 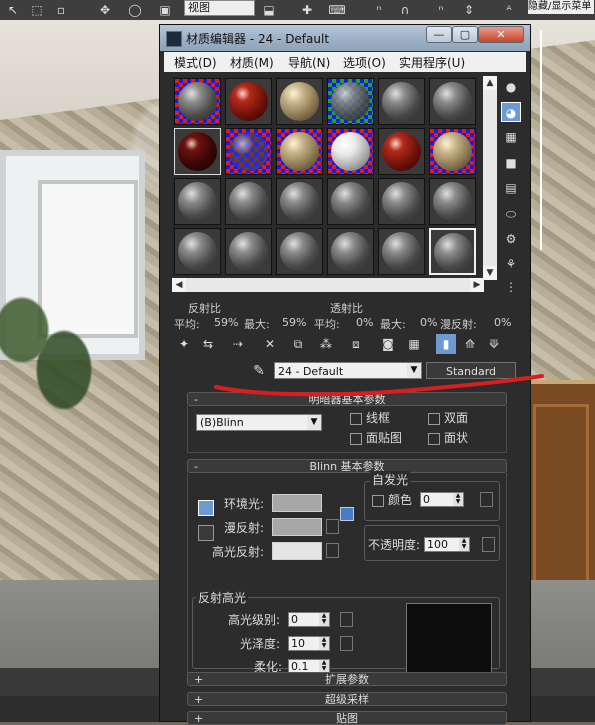 What do you see at coordinates (511, 87) in the screenshot?
I see `sample-type-icon: ●` at bounding box center [511, 87].